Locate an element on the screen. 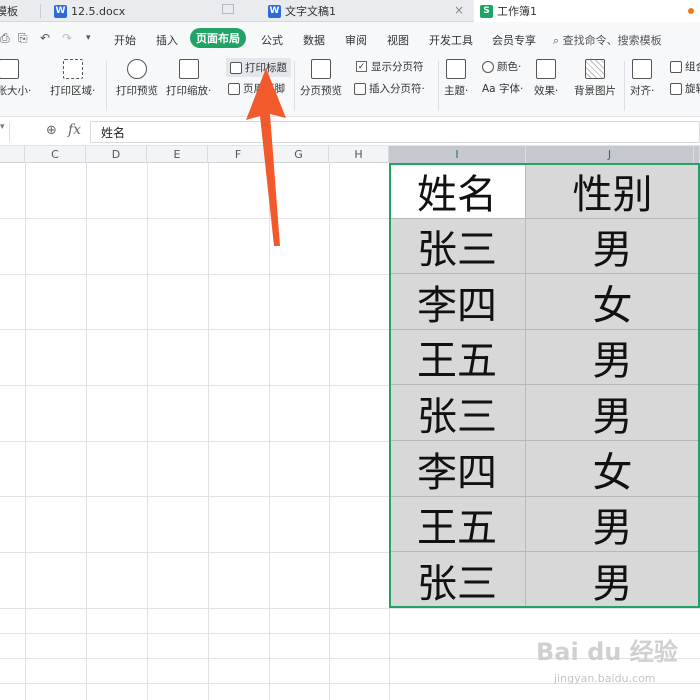 This screenshot has width=700, height=700. print-icon: ⎙ is located at coordinates (5, 38).